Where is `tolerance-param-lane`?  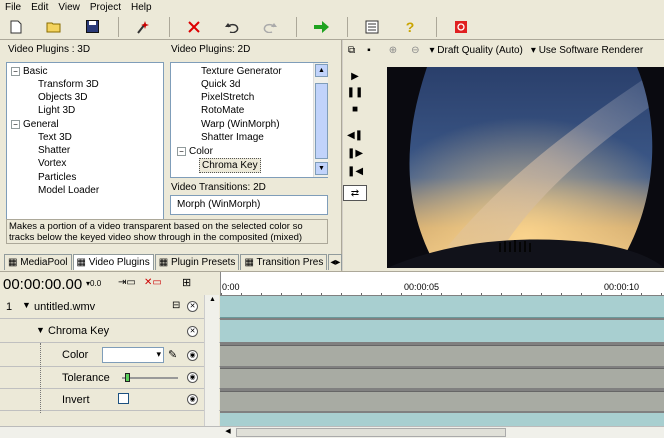 tolerance-param-lane is located at coordinates (442, 378).